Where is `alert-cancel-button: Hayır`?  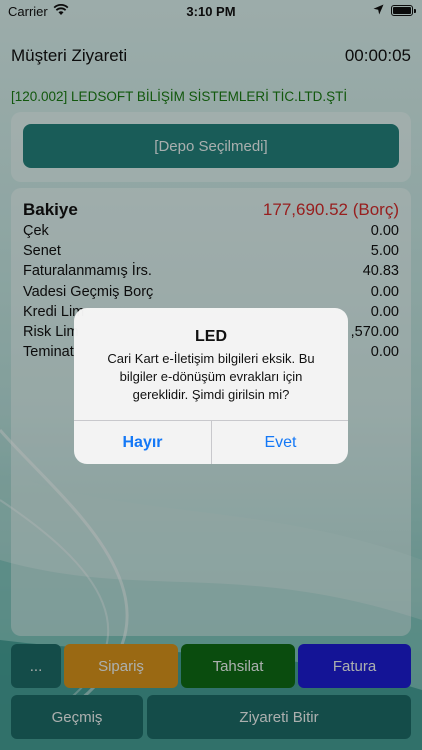
alert-cancel-button: Hayır is located at coordinates (142, 442).